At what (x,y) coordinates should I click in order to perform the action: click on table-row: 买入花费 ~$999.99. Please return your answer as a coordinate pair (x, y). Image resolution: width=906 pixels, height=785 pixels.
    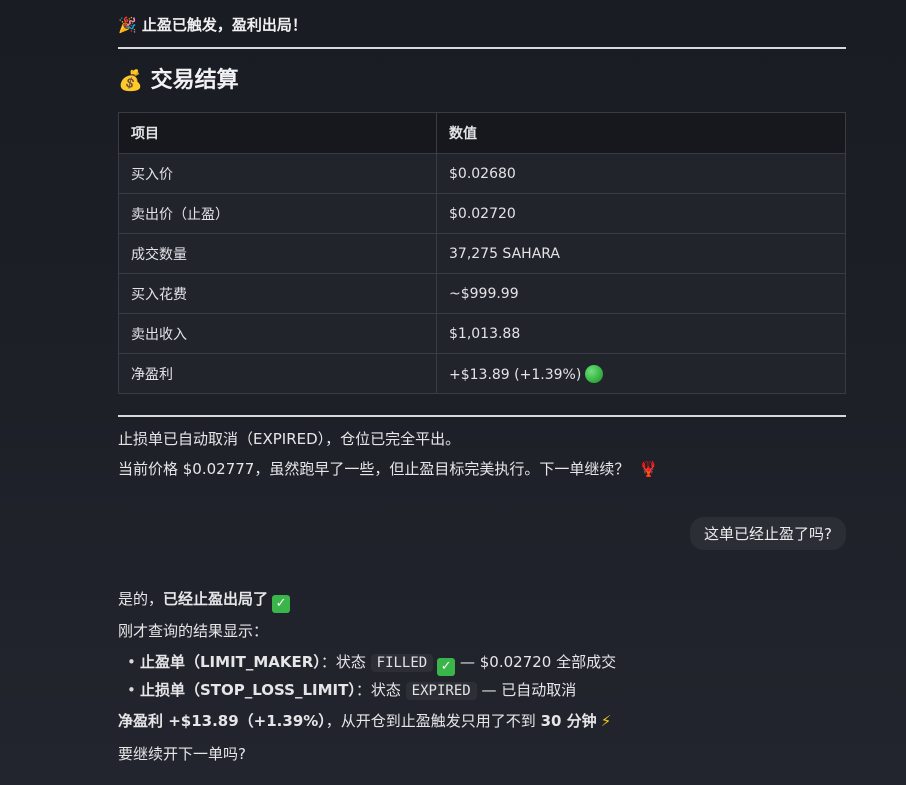
    Looking at the image, I should click on (482, 293).